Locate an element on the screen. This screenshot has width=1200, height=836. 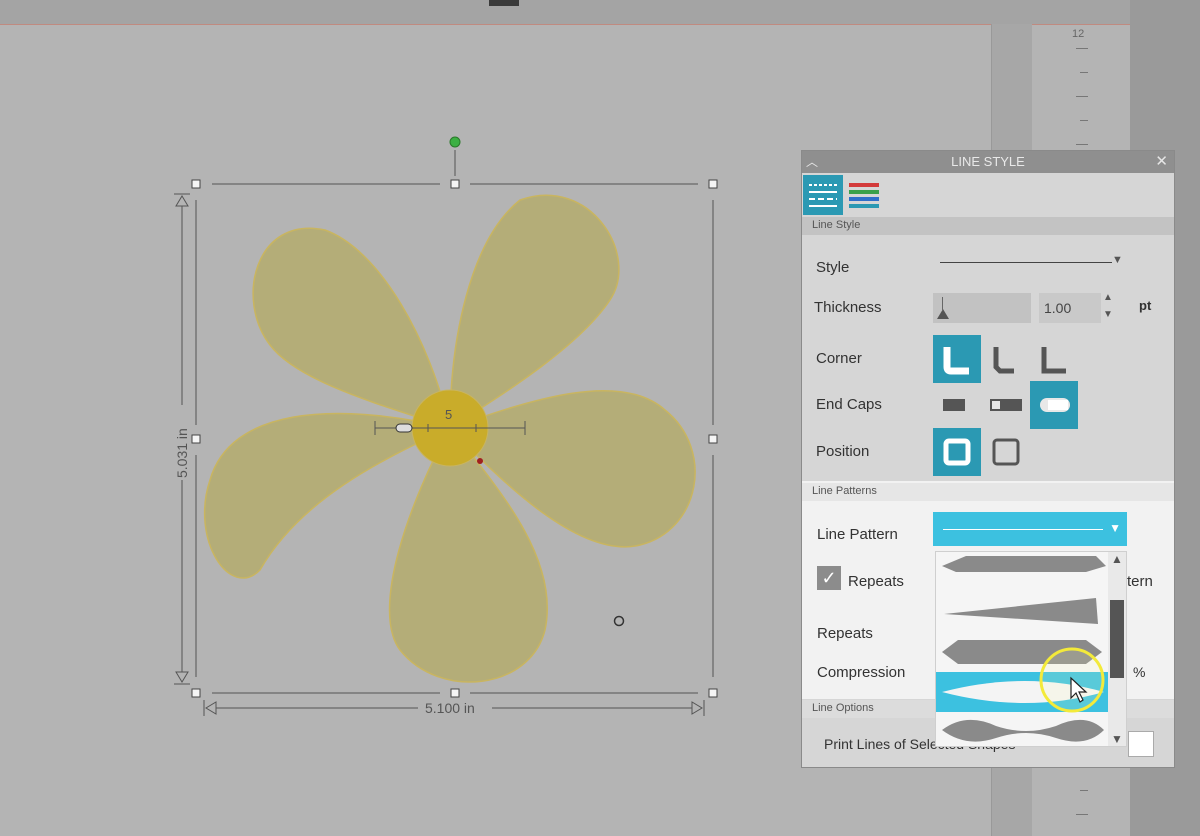
pattern-scrollbar: ▲ ▼ is located at coordinates (1117, 649).